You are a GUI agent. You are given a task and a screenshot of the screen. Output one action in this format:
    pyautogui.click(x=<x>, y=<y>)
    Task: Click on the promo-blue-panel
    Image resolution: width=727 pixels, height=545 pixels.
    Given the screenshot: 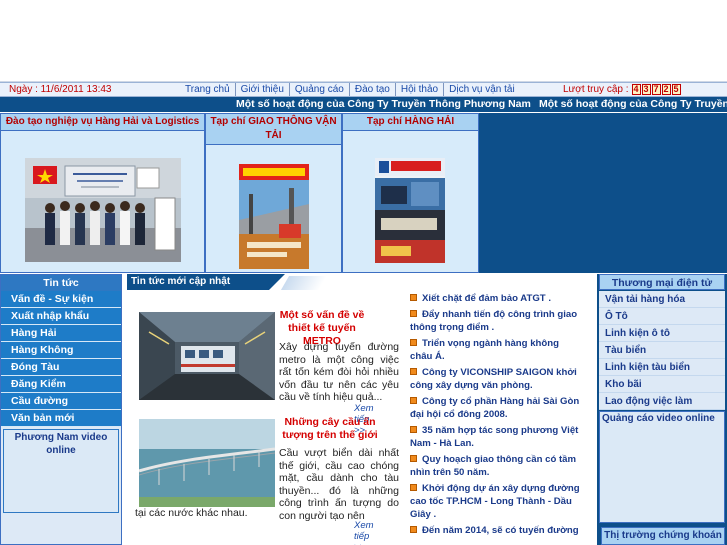 What is the action you would take?
    pyautogui.click(x=603, y=193)
    